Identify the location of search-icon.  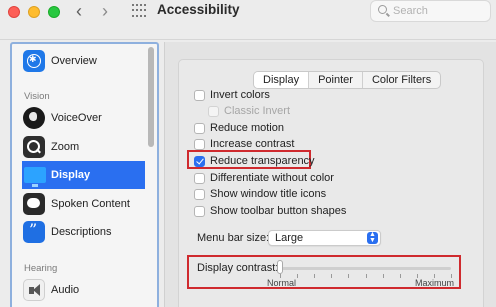
(382, 9).